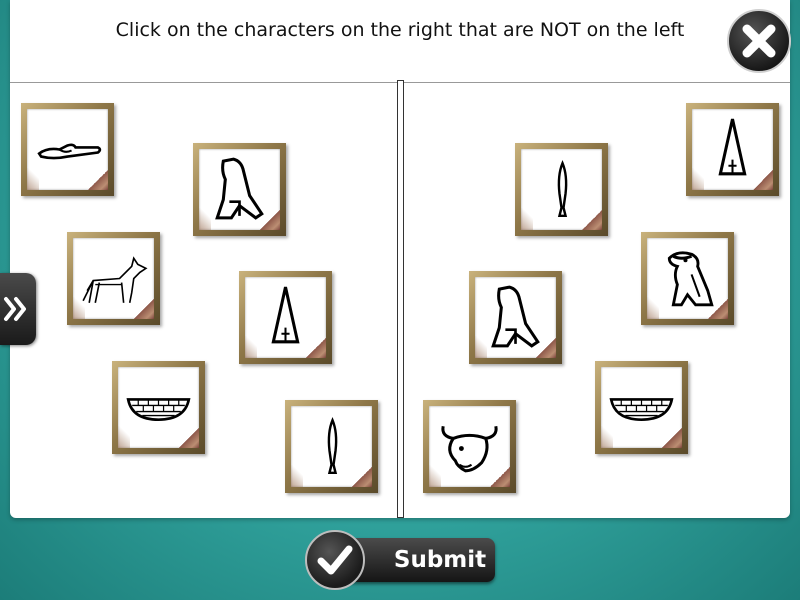 The width and height of the screenshot is (800, 600). I want to click on side-panel-toggle, so click(18, 309).